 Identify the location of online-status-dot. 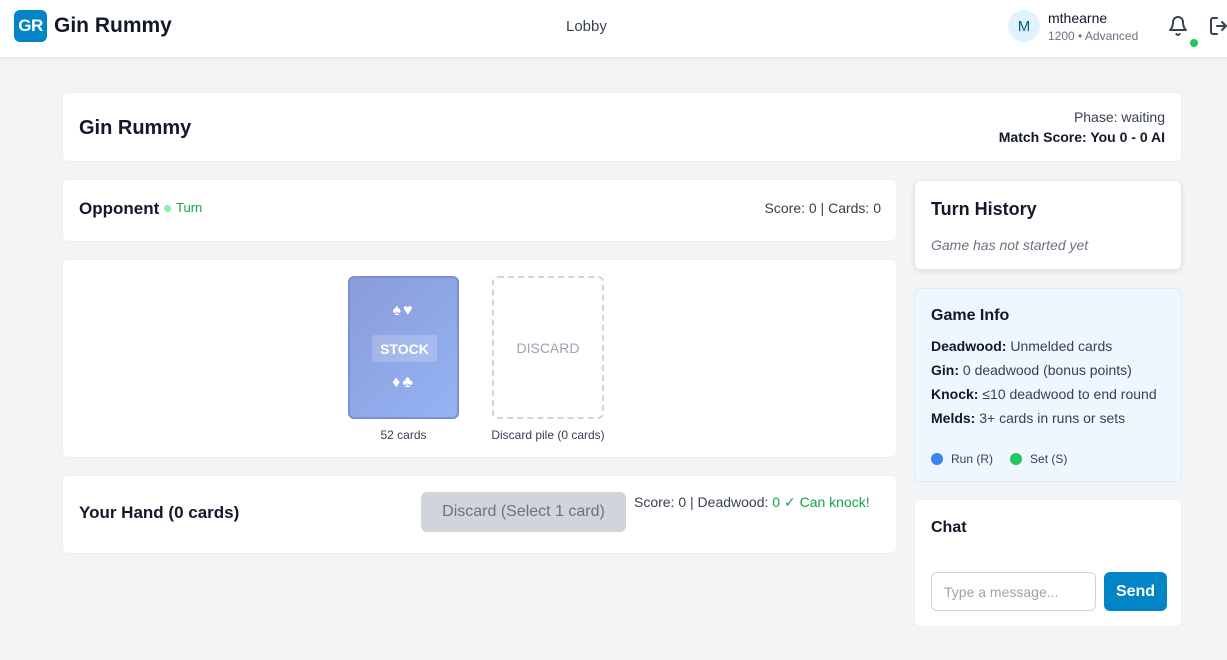
(1194, 43).